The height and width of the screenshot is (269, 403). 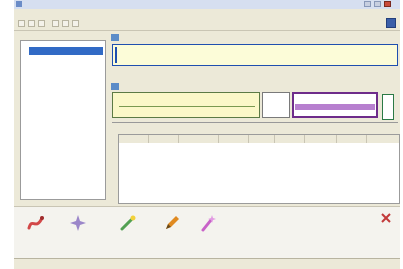 I want to click on pencil-icon, so click(x=172, y=222).